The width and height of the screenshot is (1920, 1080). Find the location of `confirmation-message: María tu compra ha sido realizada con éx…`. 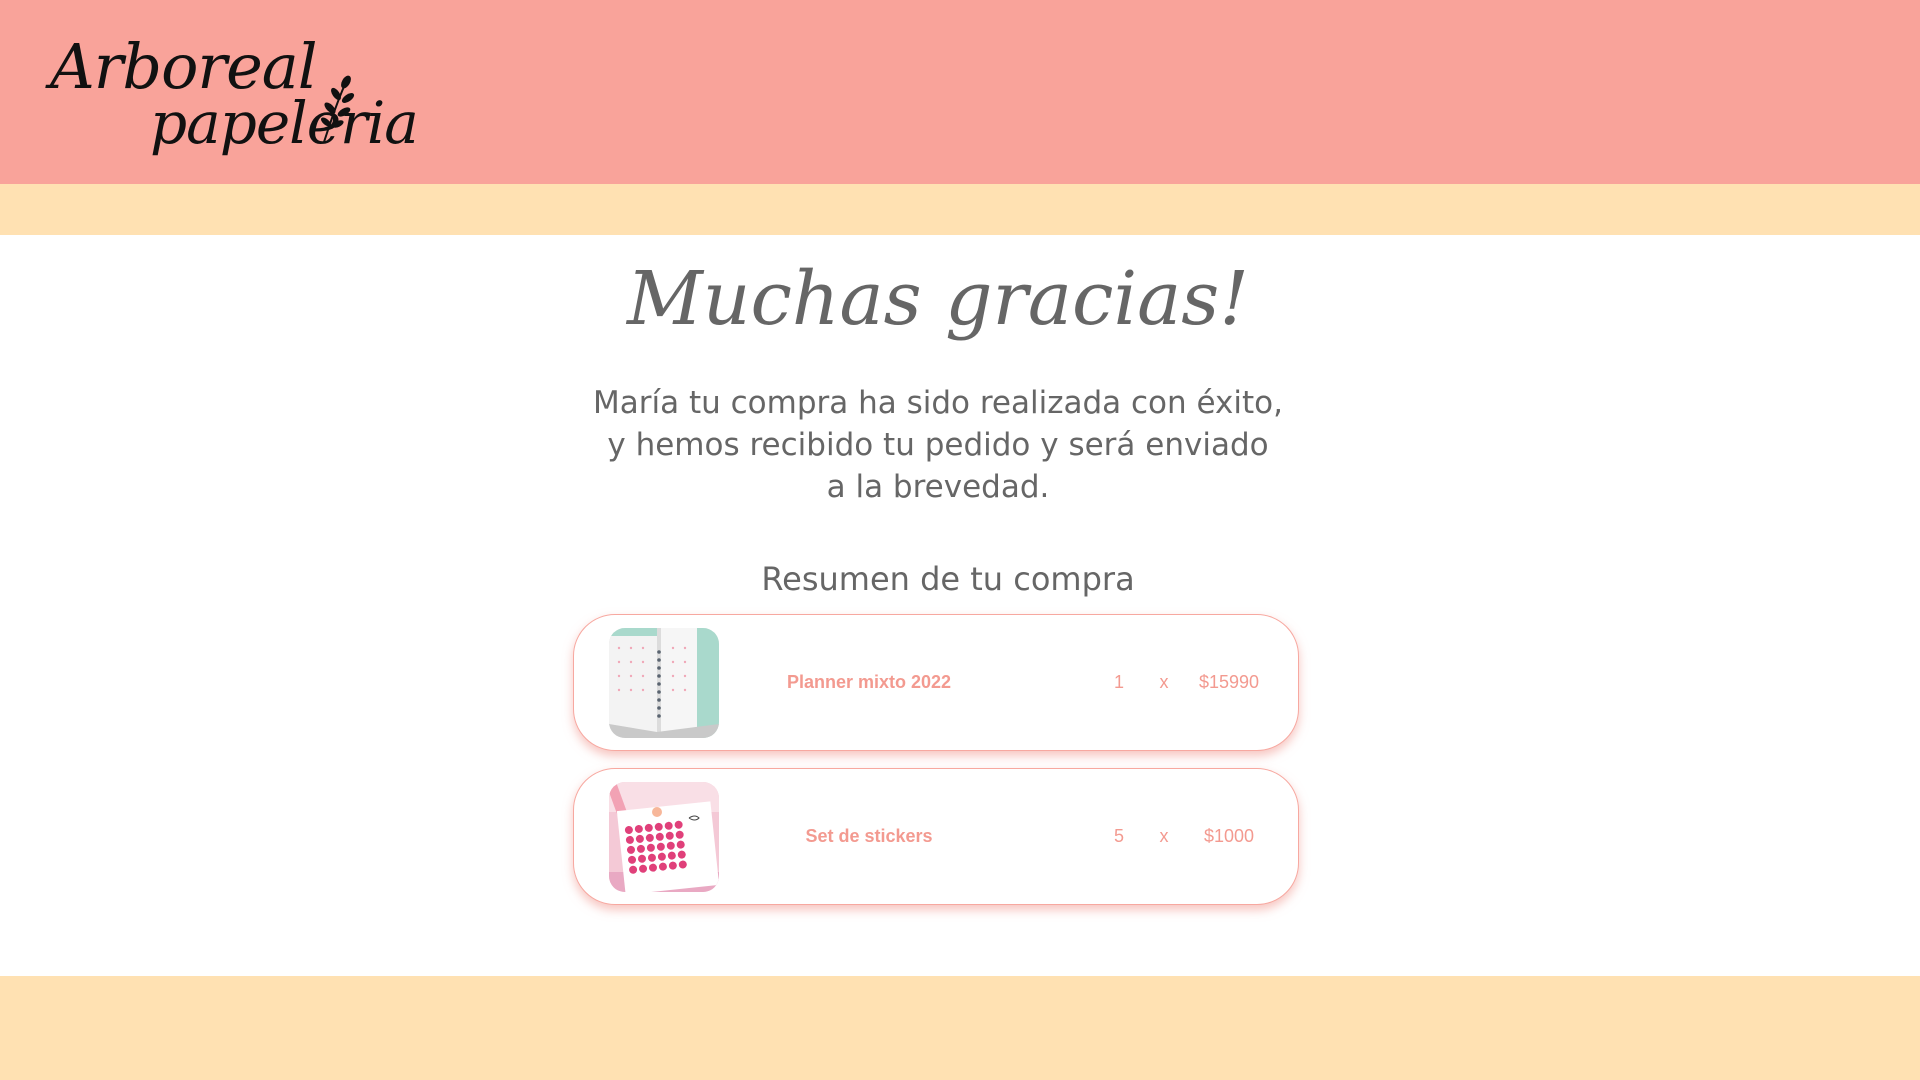

confirmation-message: María tu compra ha sido realizada con éx… is located at coordinates (938, 445).